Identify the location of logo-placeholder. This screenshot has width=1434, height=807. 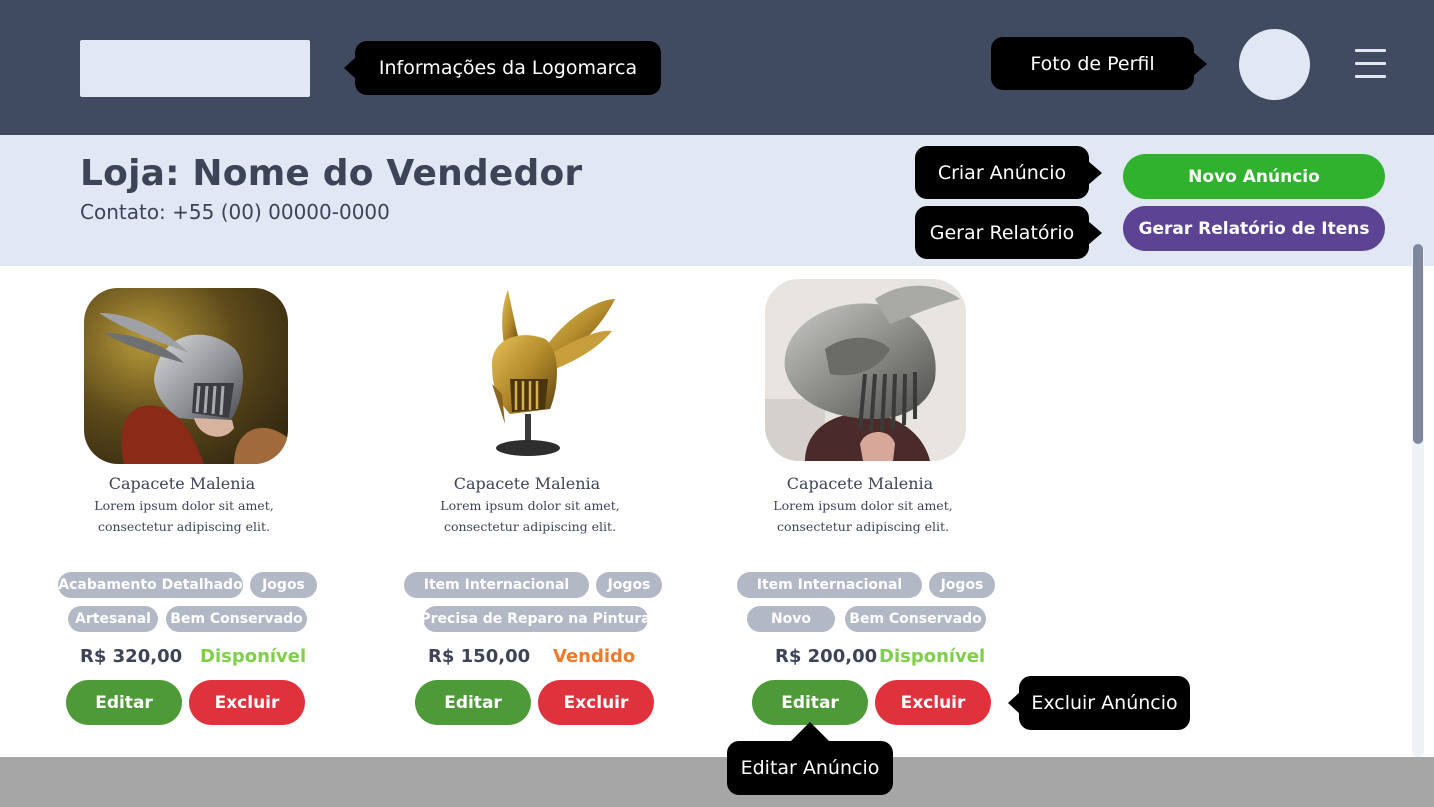
(195, 68).